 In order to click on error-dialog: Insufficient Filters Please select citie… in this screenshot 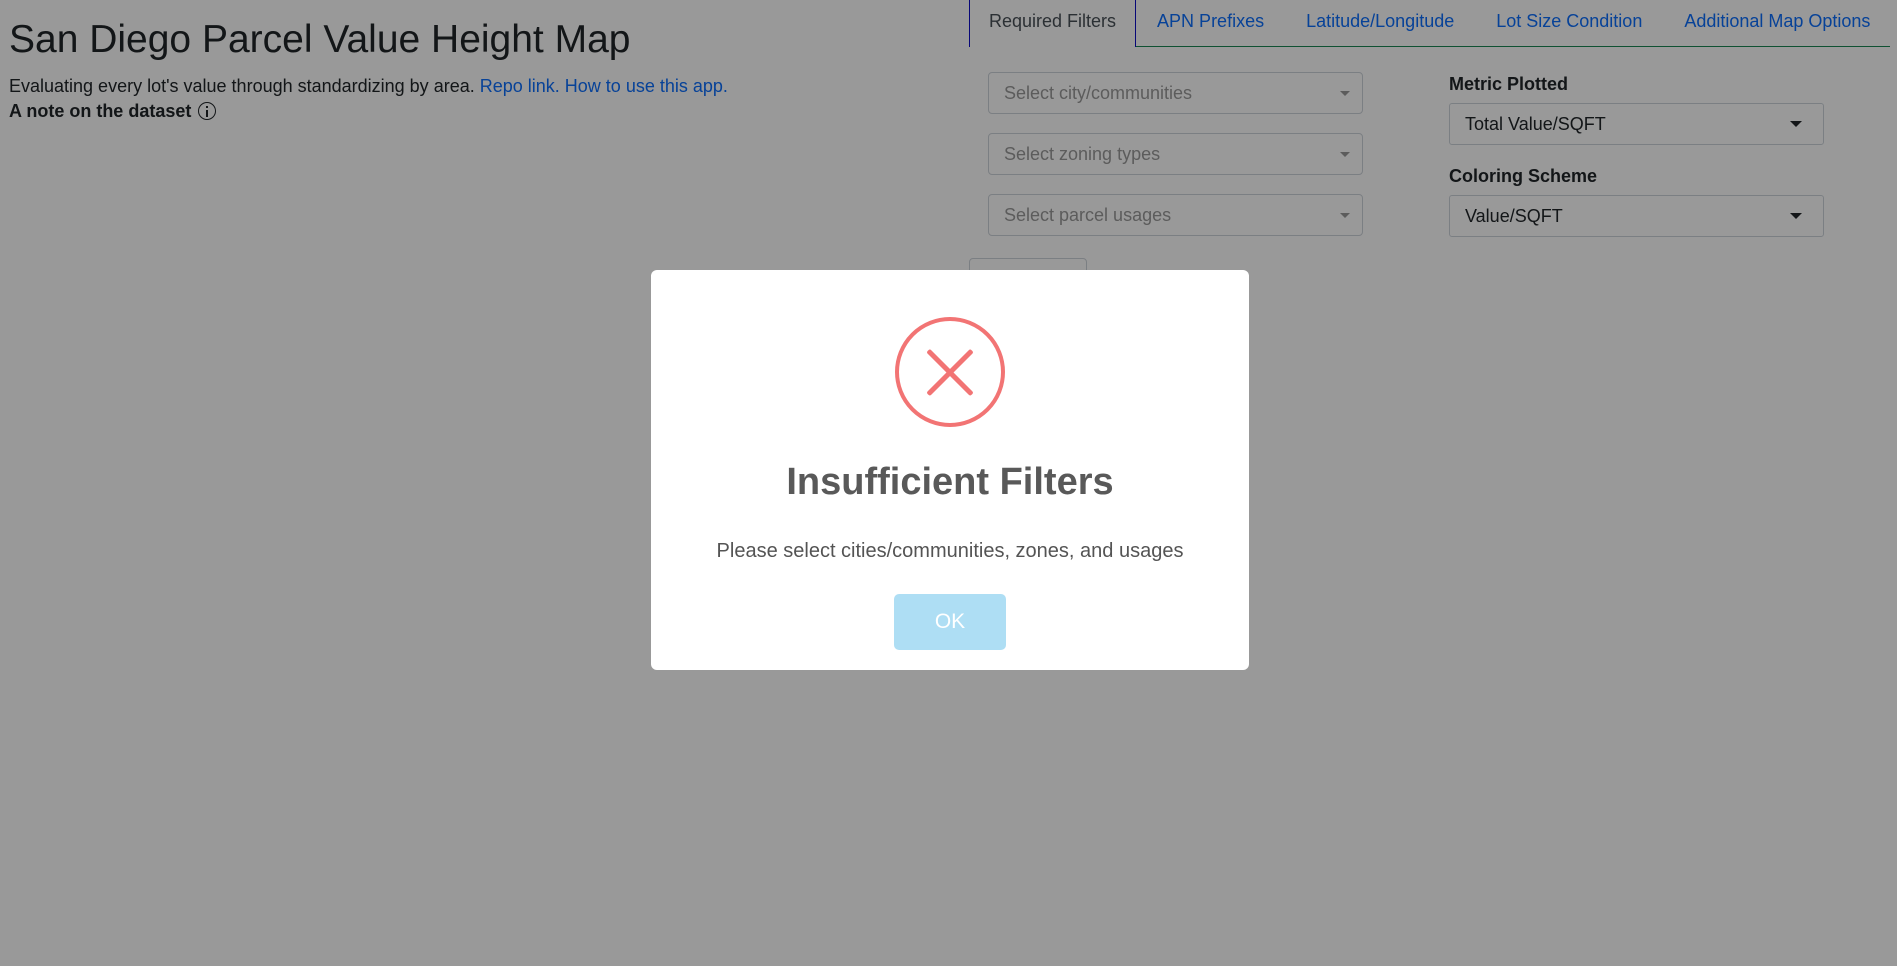, I will do `click(950, 470)`.